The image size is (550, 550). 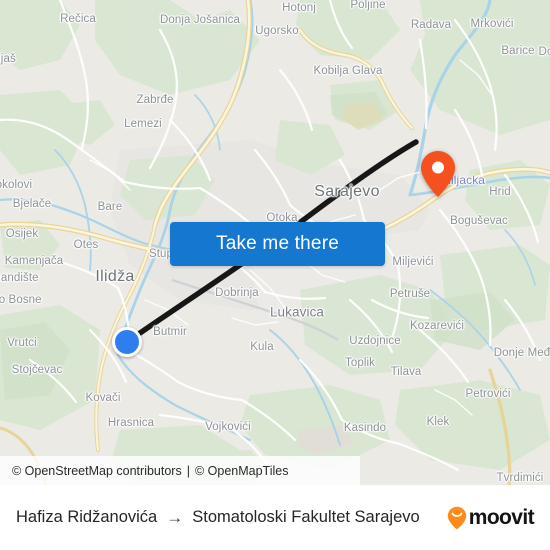 I want to click on map-place-label: Petrovići, so click(x=488, y=394).